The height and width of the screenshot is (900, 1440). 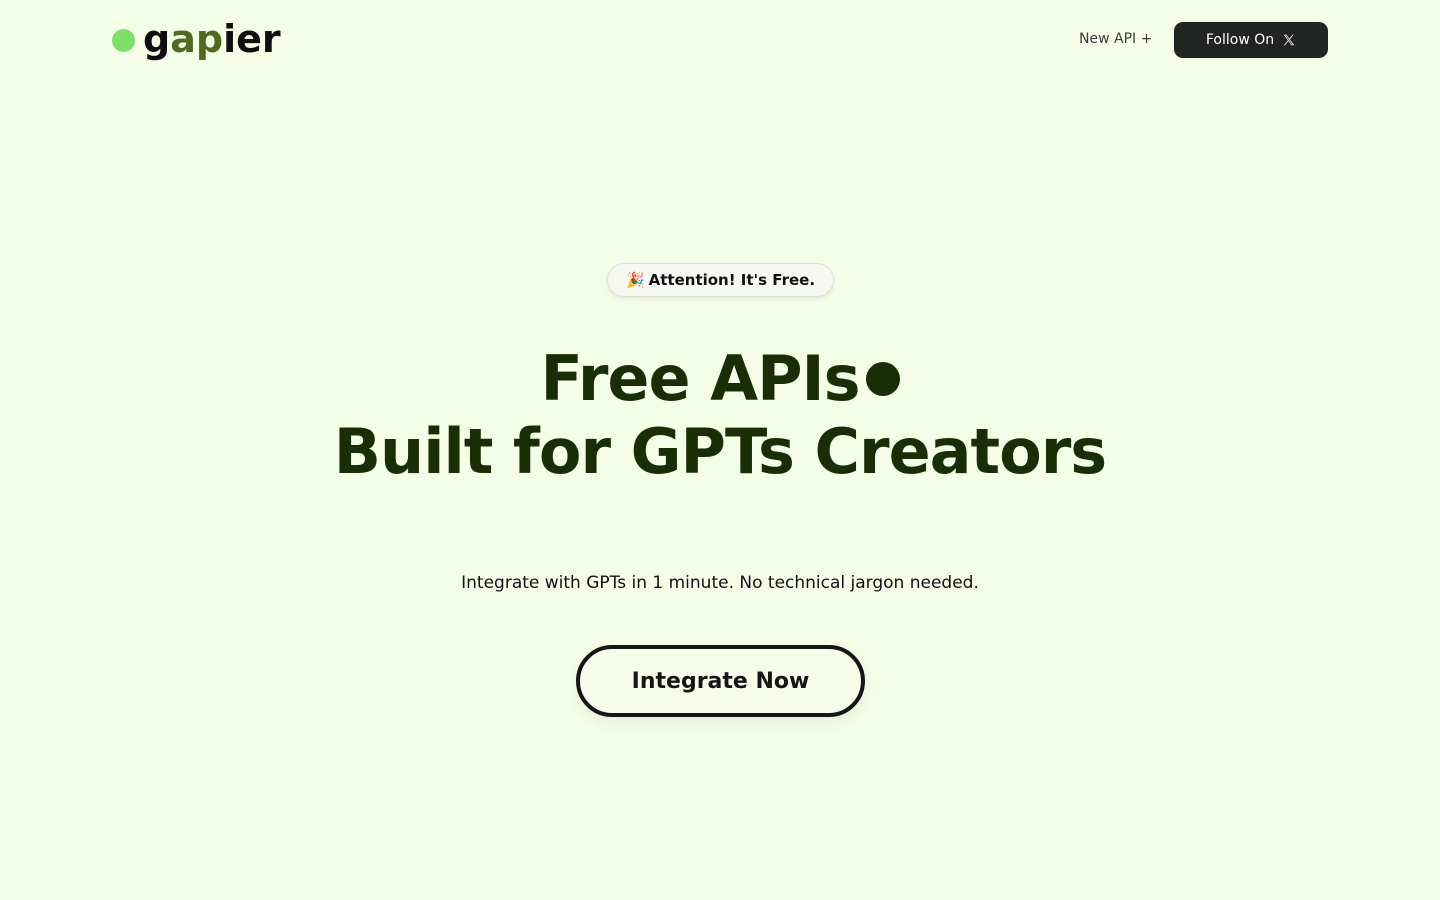 I want to click on integrate-now-button: Integrate Now, so click(x=720, y=681).